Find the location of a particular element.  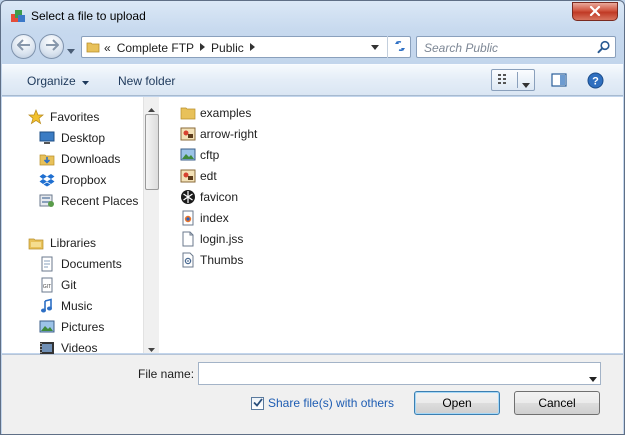

address-bar: « Complete FTP Public is located at coordinates (246, 47).